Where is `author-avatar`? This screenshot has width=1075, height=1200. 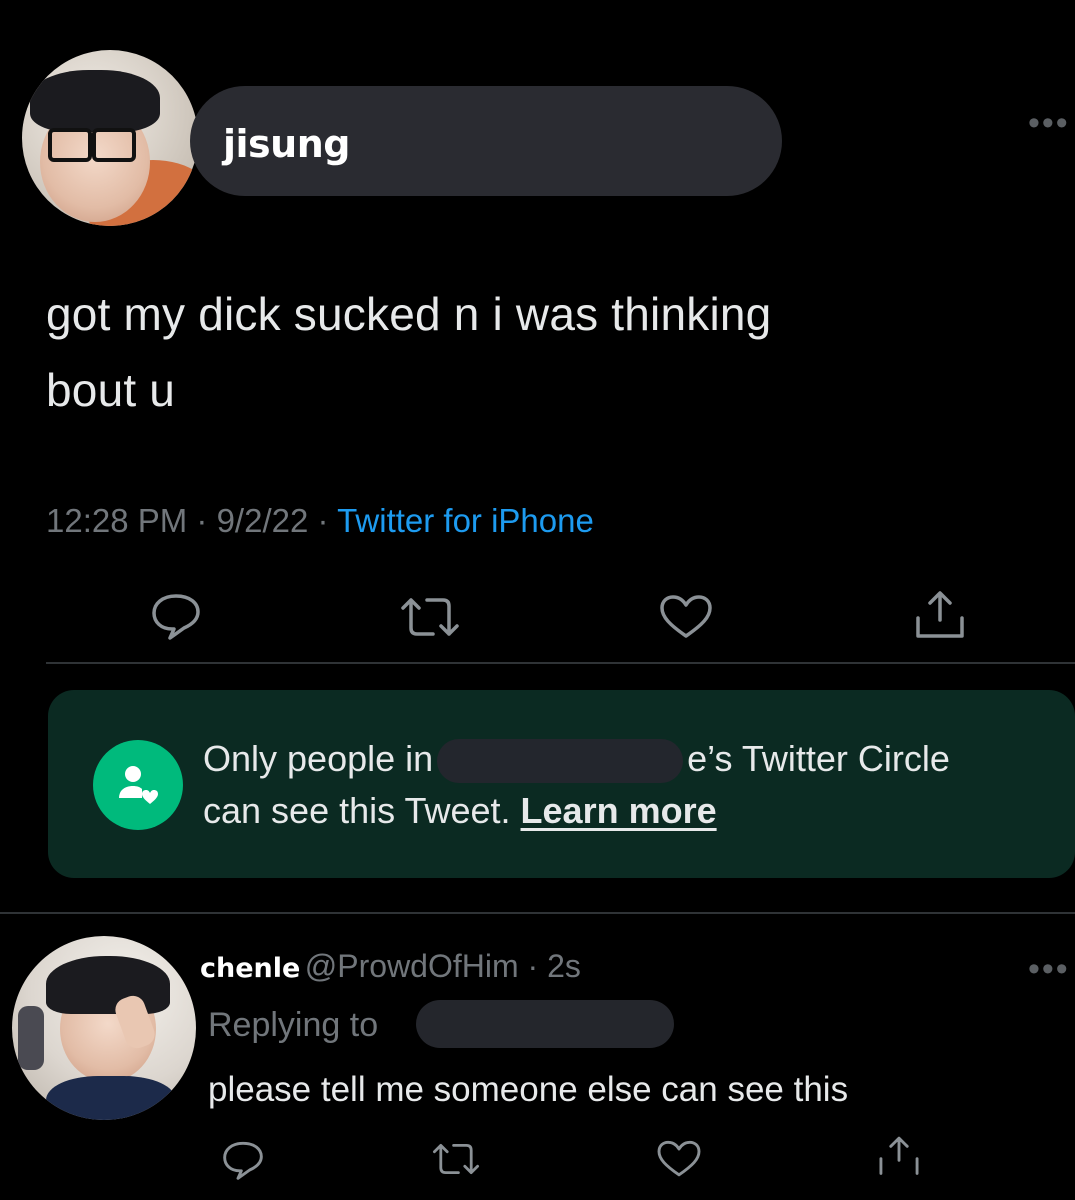 author-avatar is located at coordinates (110, 138).